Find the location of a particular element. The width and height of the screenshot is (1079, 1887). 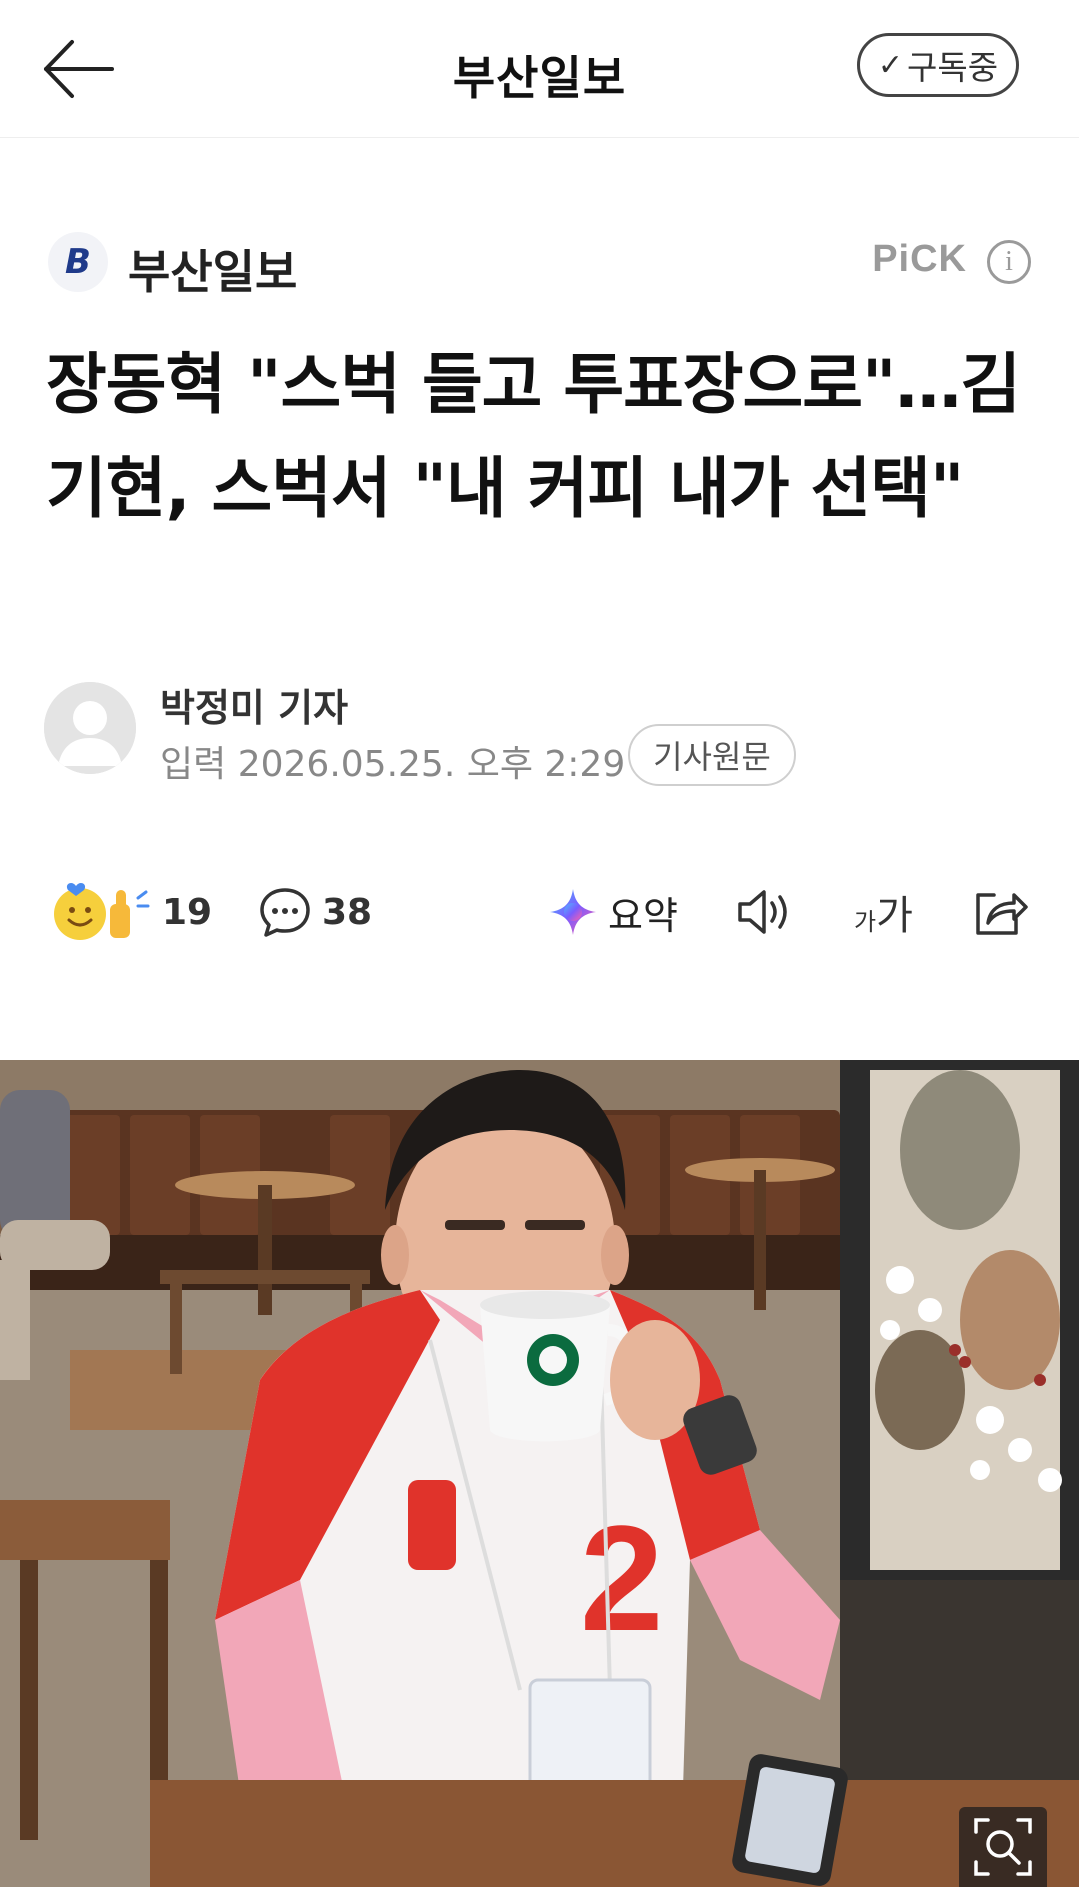

zoom-button is located at coordinates (1003, 1847).